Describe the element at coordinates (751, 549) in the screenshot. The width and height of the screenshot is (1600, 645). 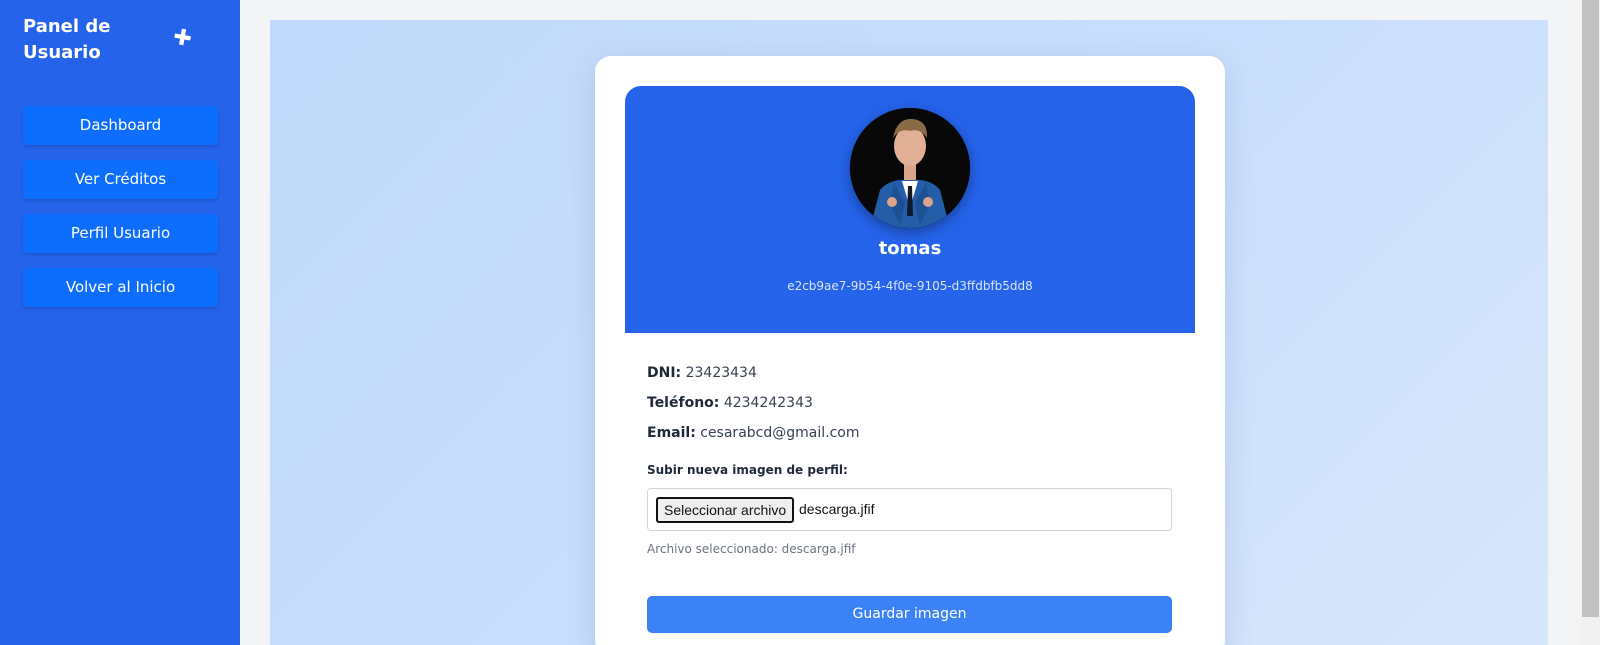
I see `selected-file-status: Archivo seleccionado: descarga.jfif` at that location.